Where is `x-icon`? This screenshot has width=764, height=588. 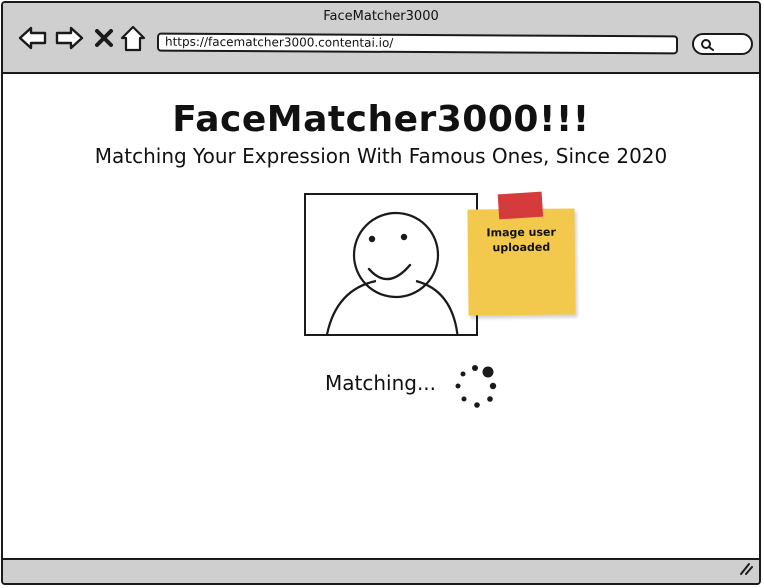
x-icon is located at coordinates (104, 38).